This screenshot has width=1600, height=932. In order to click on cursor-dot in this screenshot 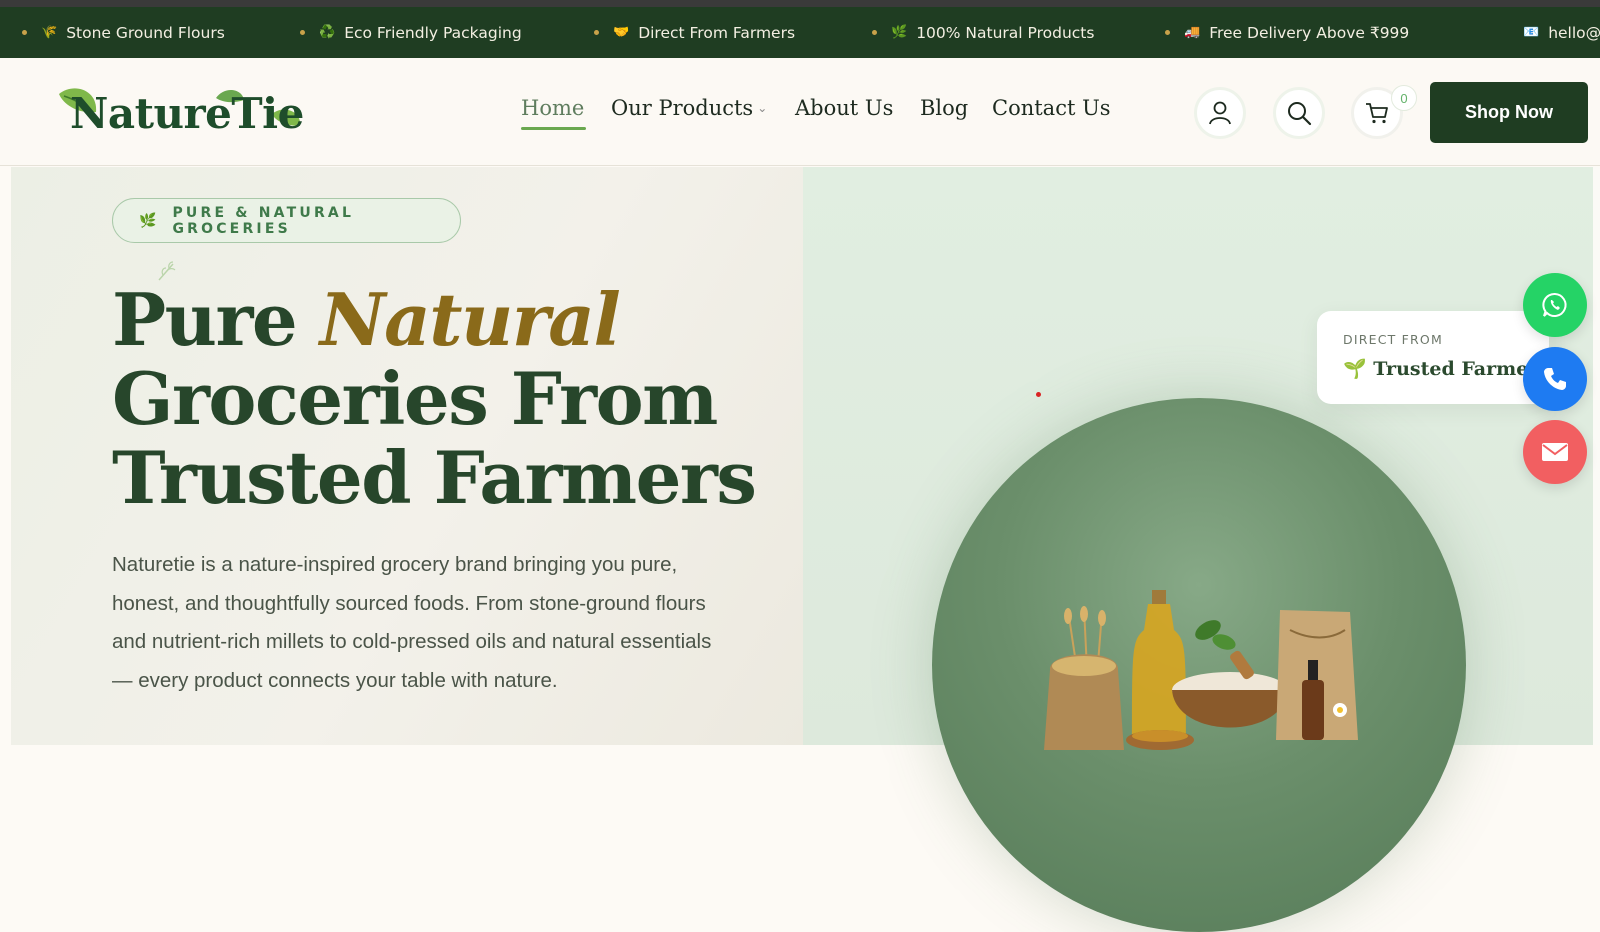, I will do `click(1038, 394)`.